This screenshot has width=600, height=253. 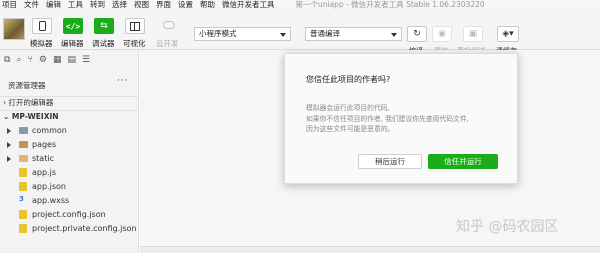 I want to click on list-icon: ☰, so click(x=86, y=60).